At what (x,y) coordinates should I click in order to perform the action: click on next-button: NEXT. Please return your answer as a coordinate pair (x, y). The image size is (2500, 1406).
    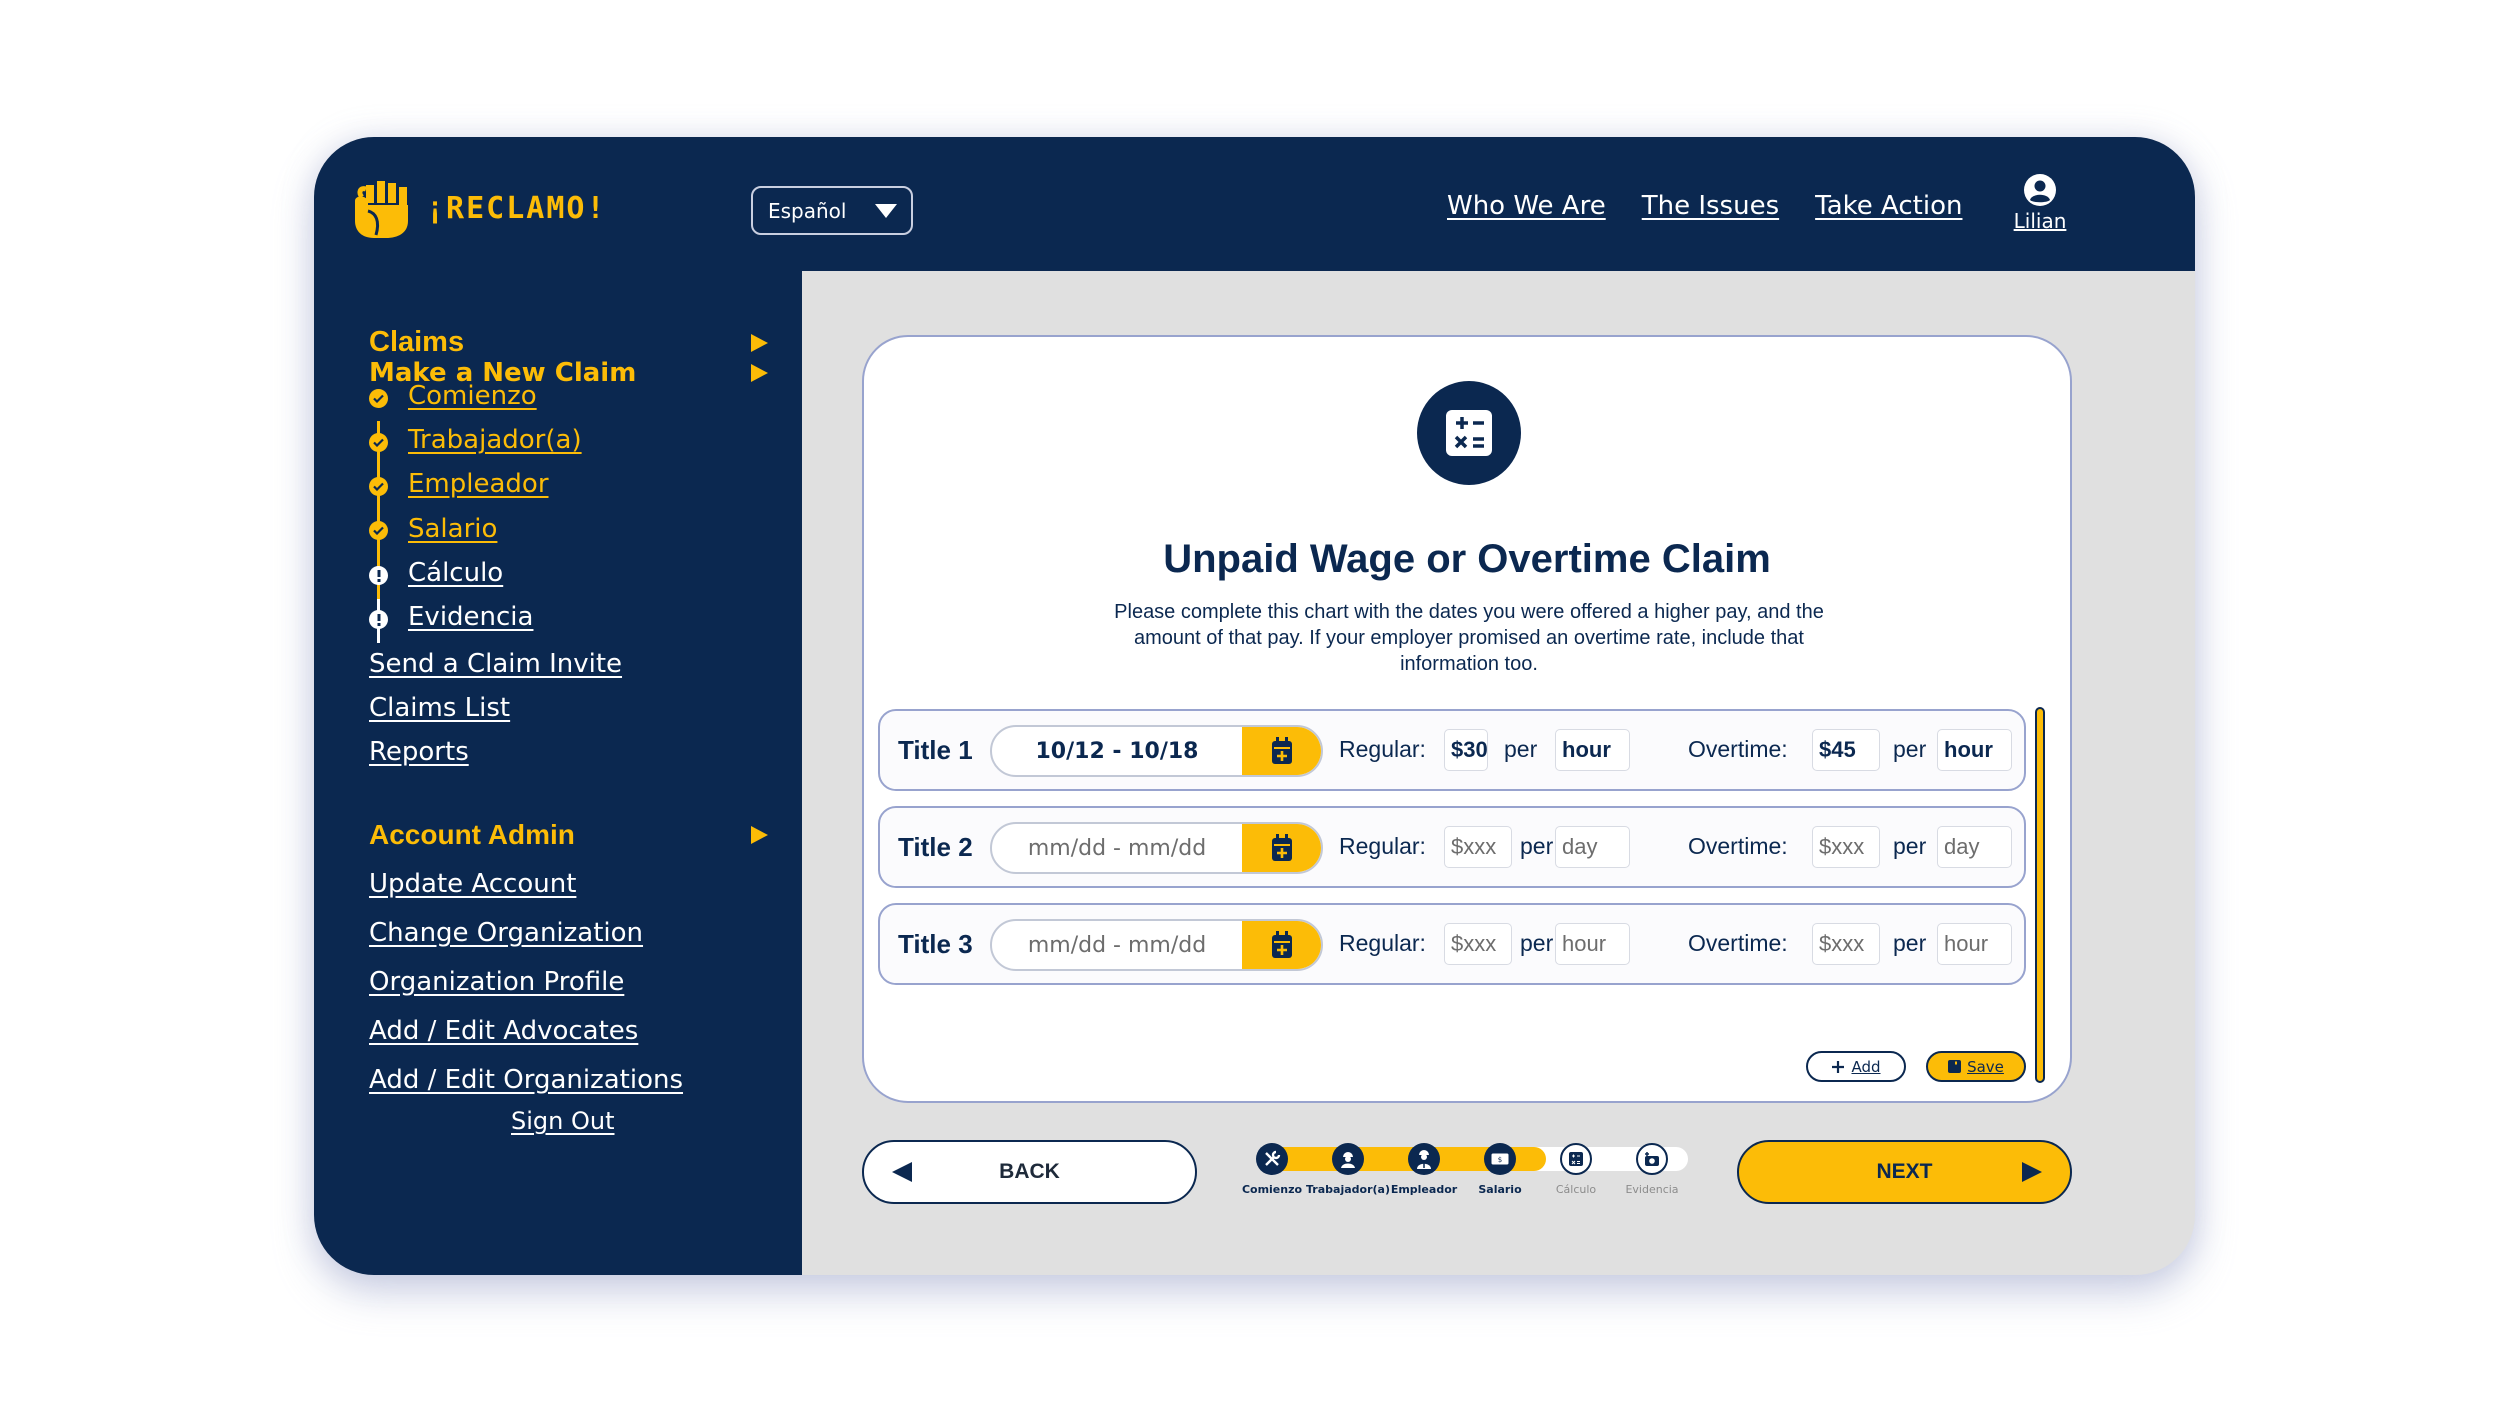
    Looking at the image, I should click on (1904, 1172).